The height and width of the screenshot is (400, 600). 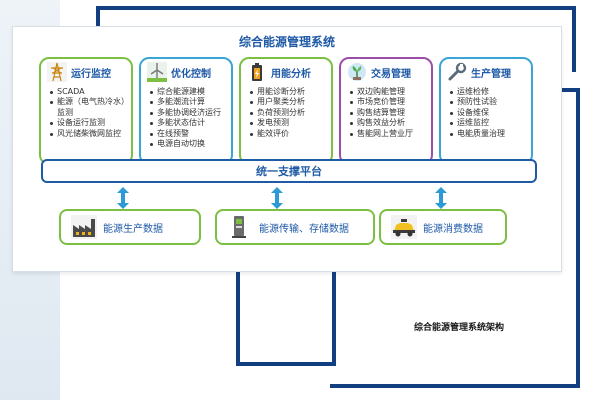 I want to click on data-source-transmission-storage: 能源传输、存储数据, so click(x=295, y=227).